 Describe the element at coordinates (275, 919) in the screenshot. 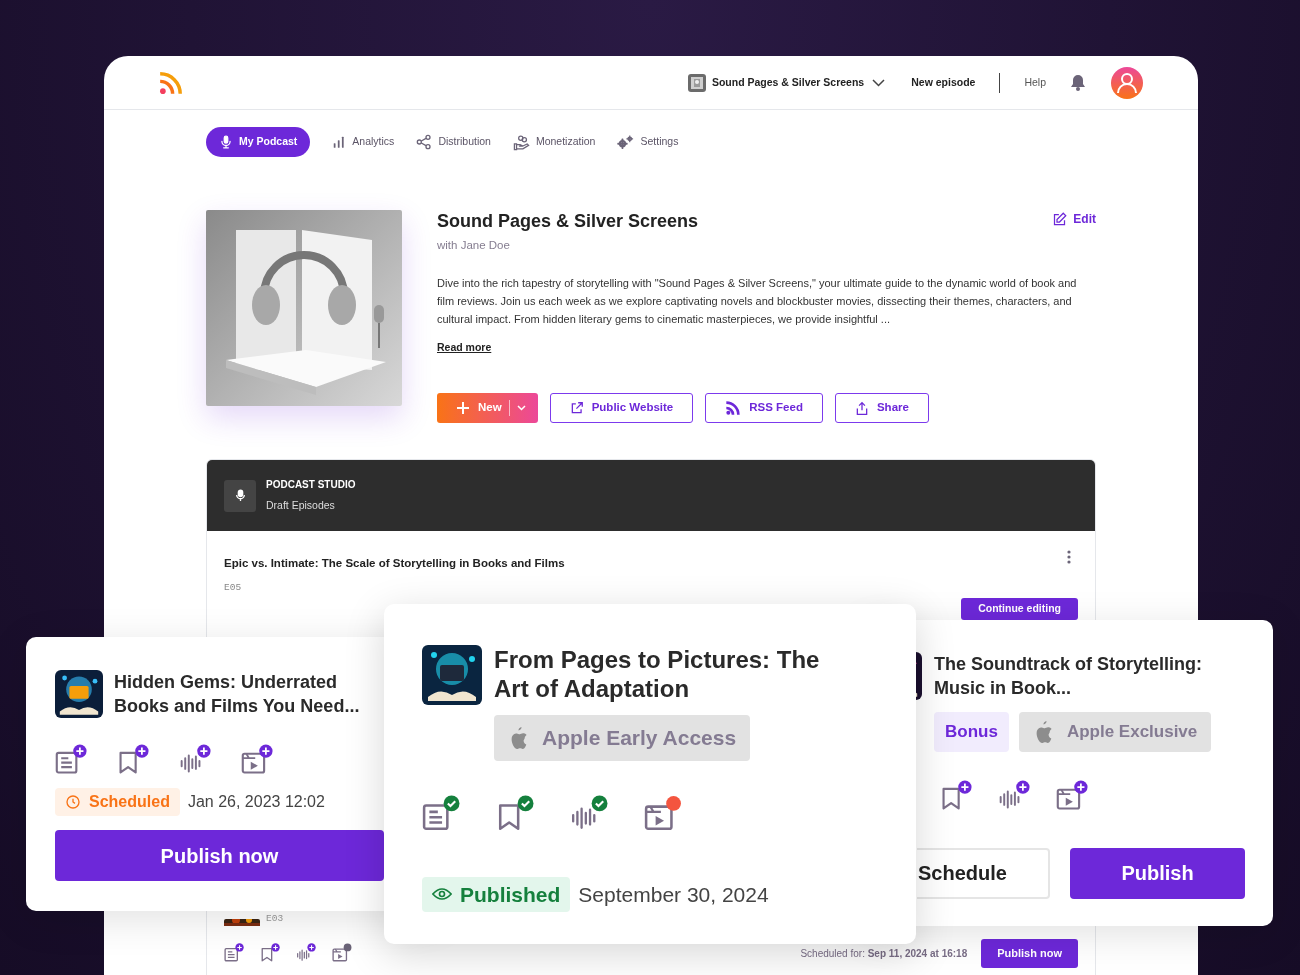

I see `episode-number: E03` at that location.